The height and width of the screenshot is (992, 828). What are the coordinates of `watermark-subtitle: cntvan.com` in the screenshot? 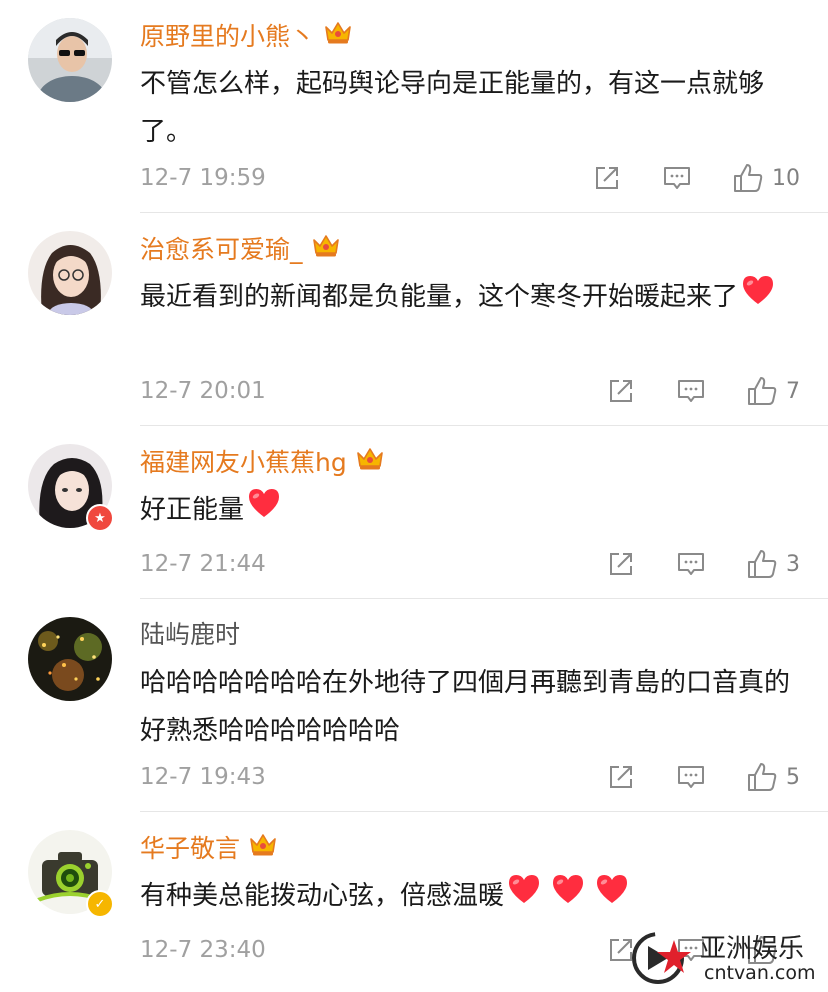 It's located at (760, 973).